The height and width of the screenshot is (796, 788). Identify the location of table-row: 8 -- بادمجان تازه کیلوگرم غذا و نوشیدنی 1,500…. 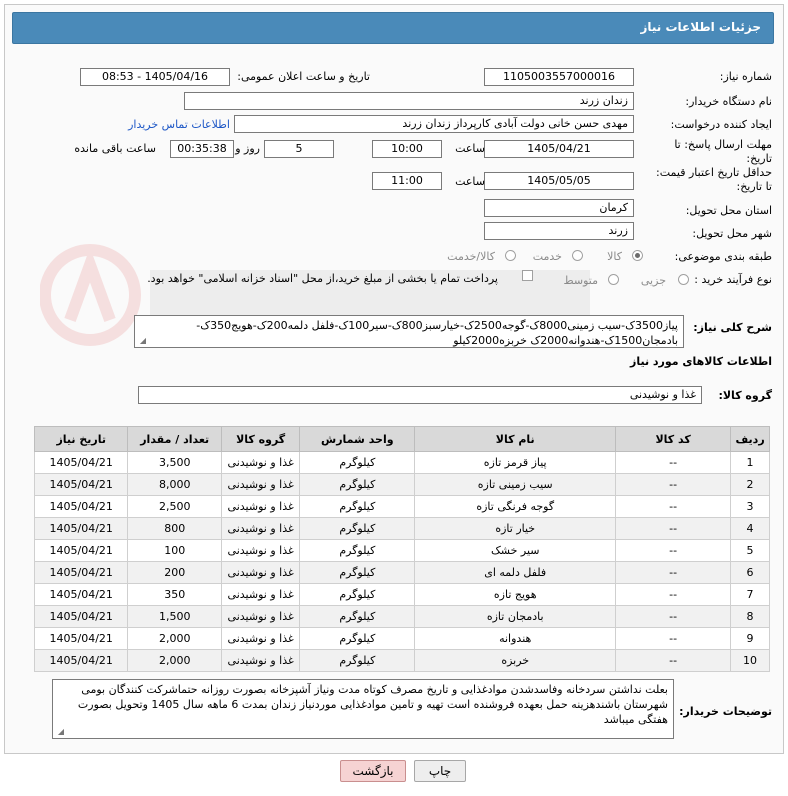
(401, 616).